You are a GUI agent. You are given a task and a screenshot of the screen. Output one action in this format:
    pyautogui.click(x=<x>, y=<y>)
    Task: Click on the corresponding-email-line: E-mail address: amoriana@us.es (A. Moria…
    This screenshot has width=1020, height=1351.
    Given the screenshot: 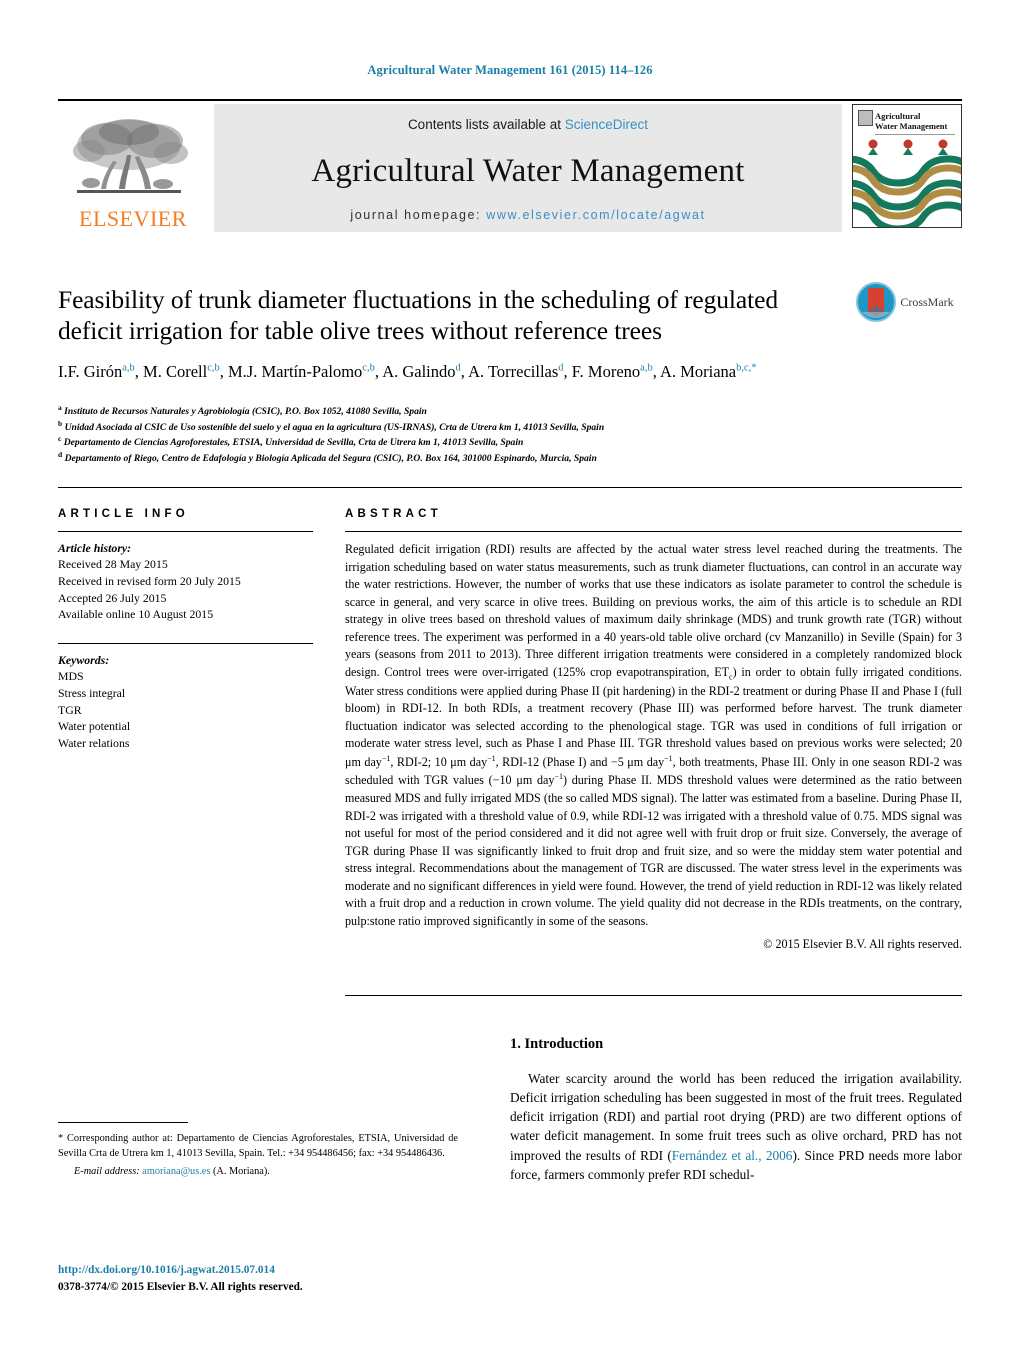 What is the action you would take?
    pyautogui.click(x=258, y=1171)
    